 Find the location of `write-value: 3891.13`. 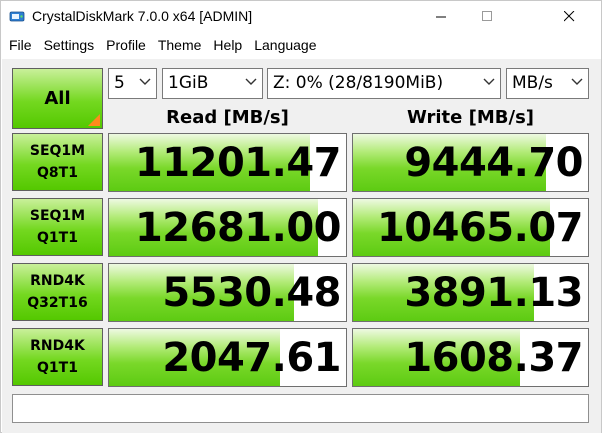

write-value: 3891.13 is located at coordinates (493, 293).